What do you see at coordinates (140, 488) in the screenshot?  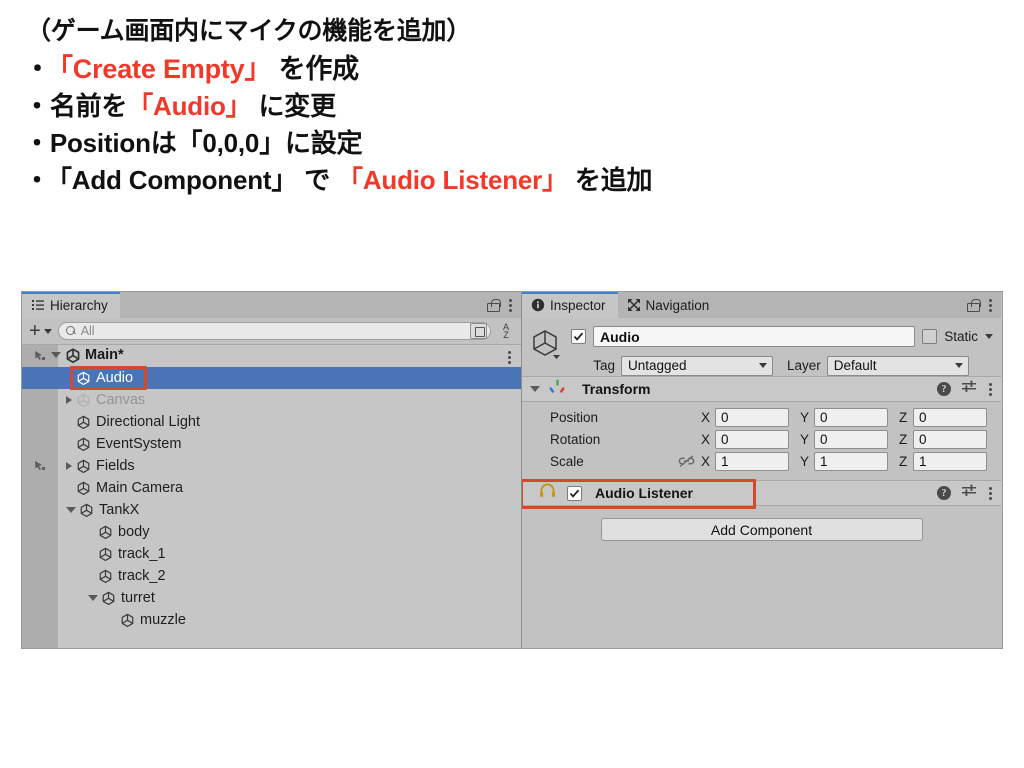 I see `hierarchy-item-label: Main Camera` at bounding box center [140, 488].